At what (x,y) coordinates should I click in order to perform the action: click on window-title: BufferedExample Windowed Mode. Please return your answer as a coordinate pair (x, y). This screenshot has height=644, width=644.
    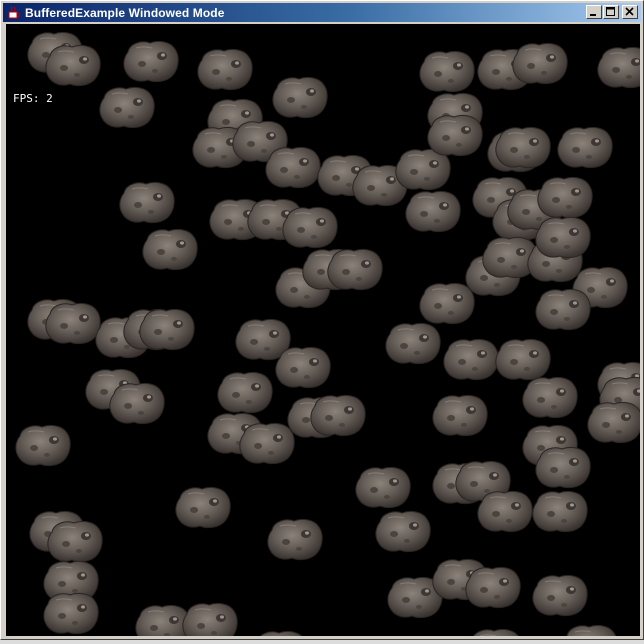
    Looking at the image, I should click on (125, 12).